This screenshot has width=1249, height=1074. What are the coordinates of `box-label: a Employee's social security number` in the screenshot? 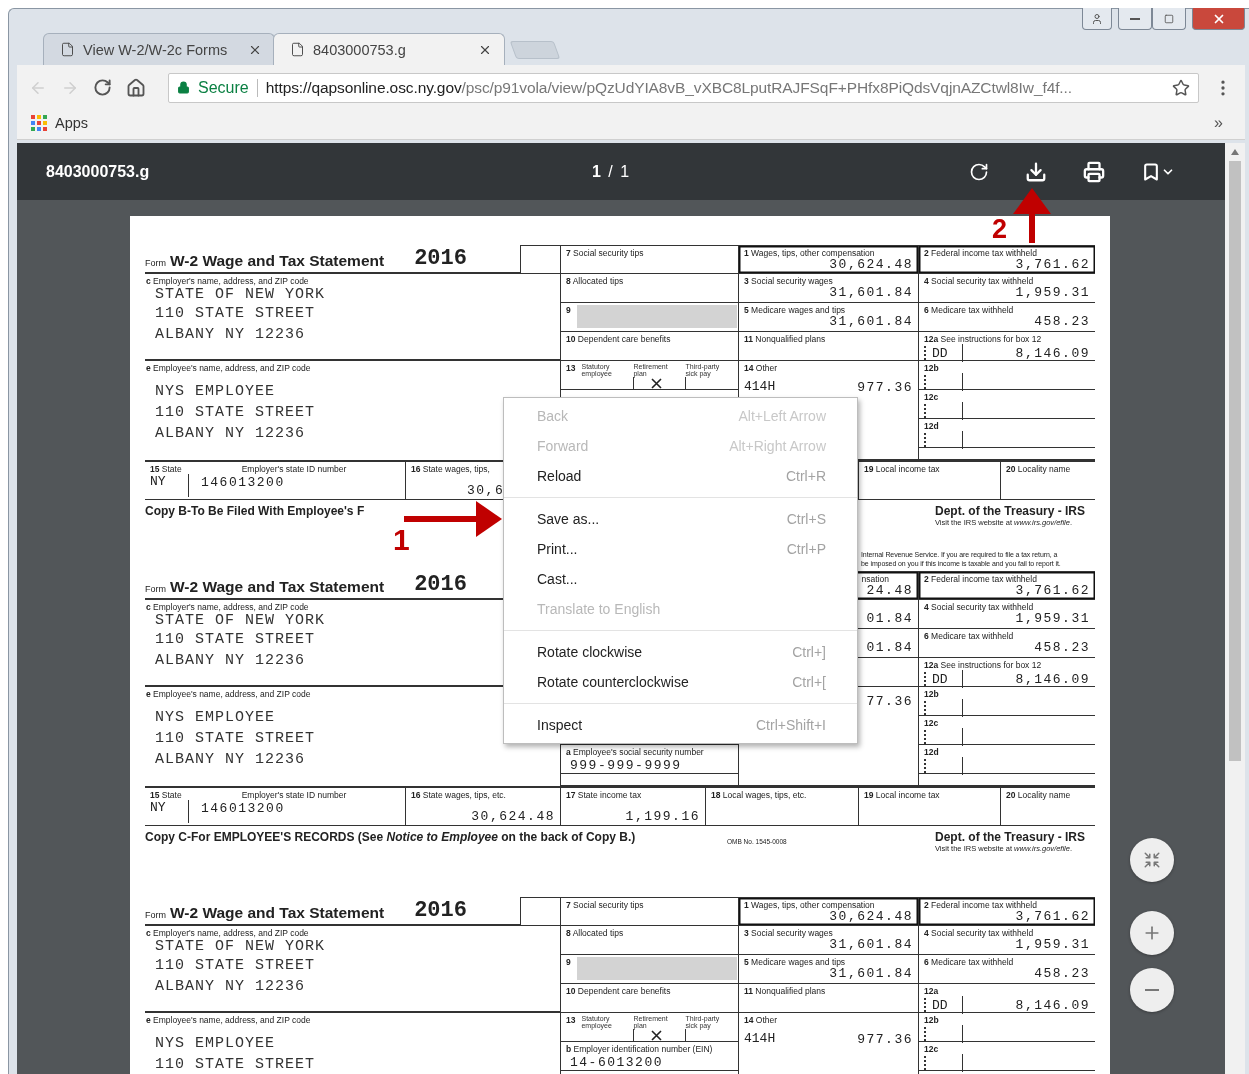 It's located at (635, 752).